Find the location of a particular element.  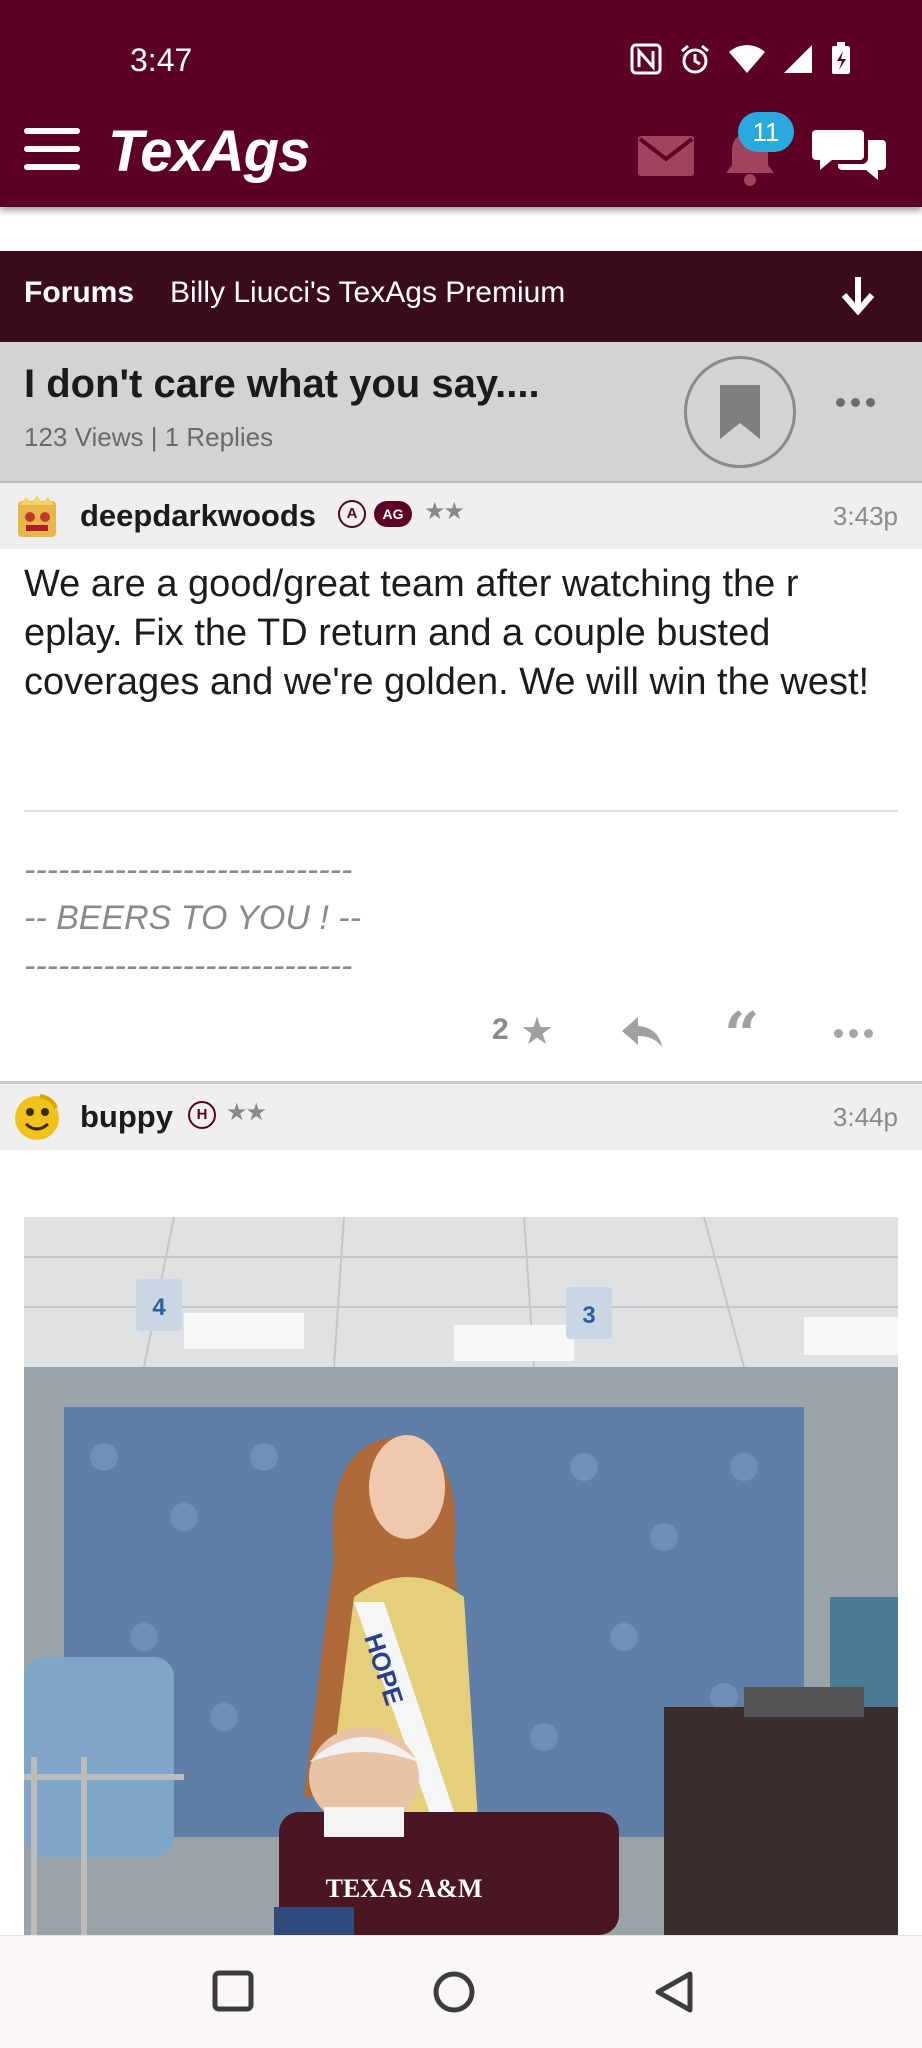

post-actions: 2 ★ “ is located at coordinates (461, 1034).